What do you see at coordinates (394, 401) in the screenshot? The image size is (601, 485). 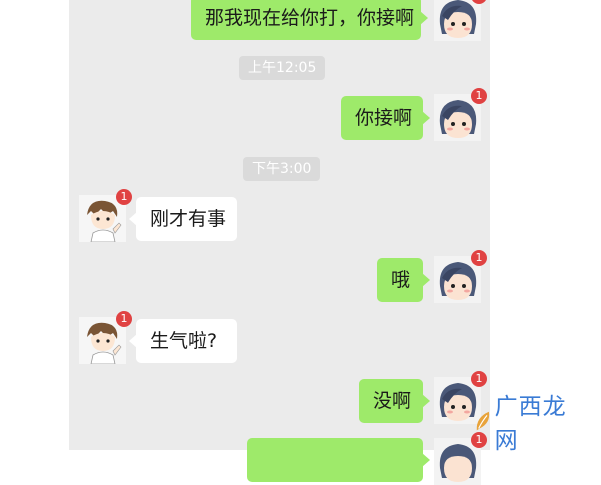 I see `message-bubble-sent: 没啊` at bounding box center [394, 401].